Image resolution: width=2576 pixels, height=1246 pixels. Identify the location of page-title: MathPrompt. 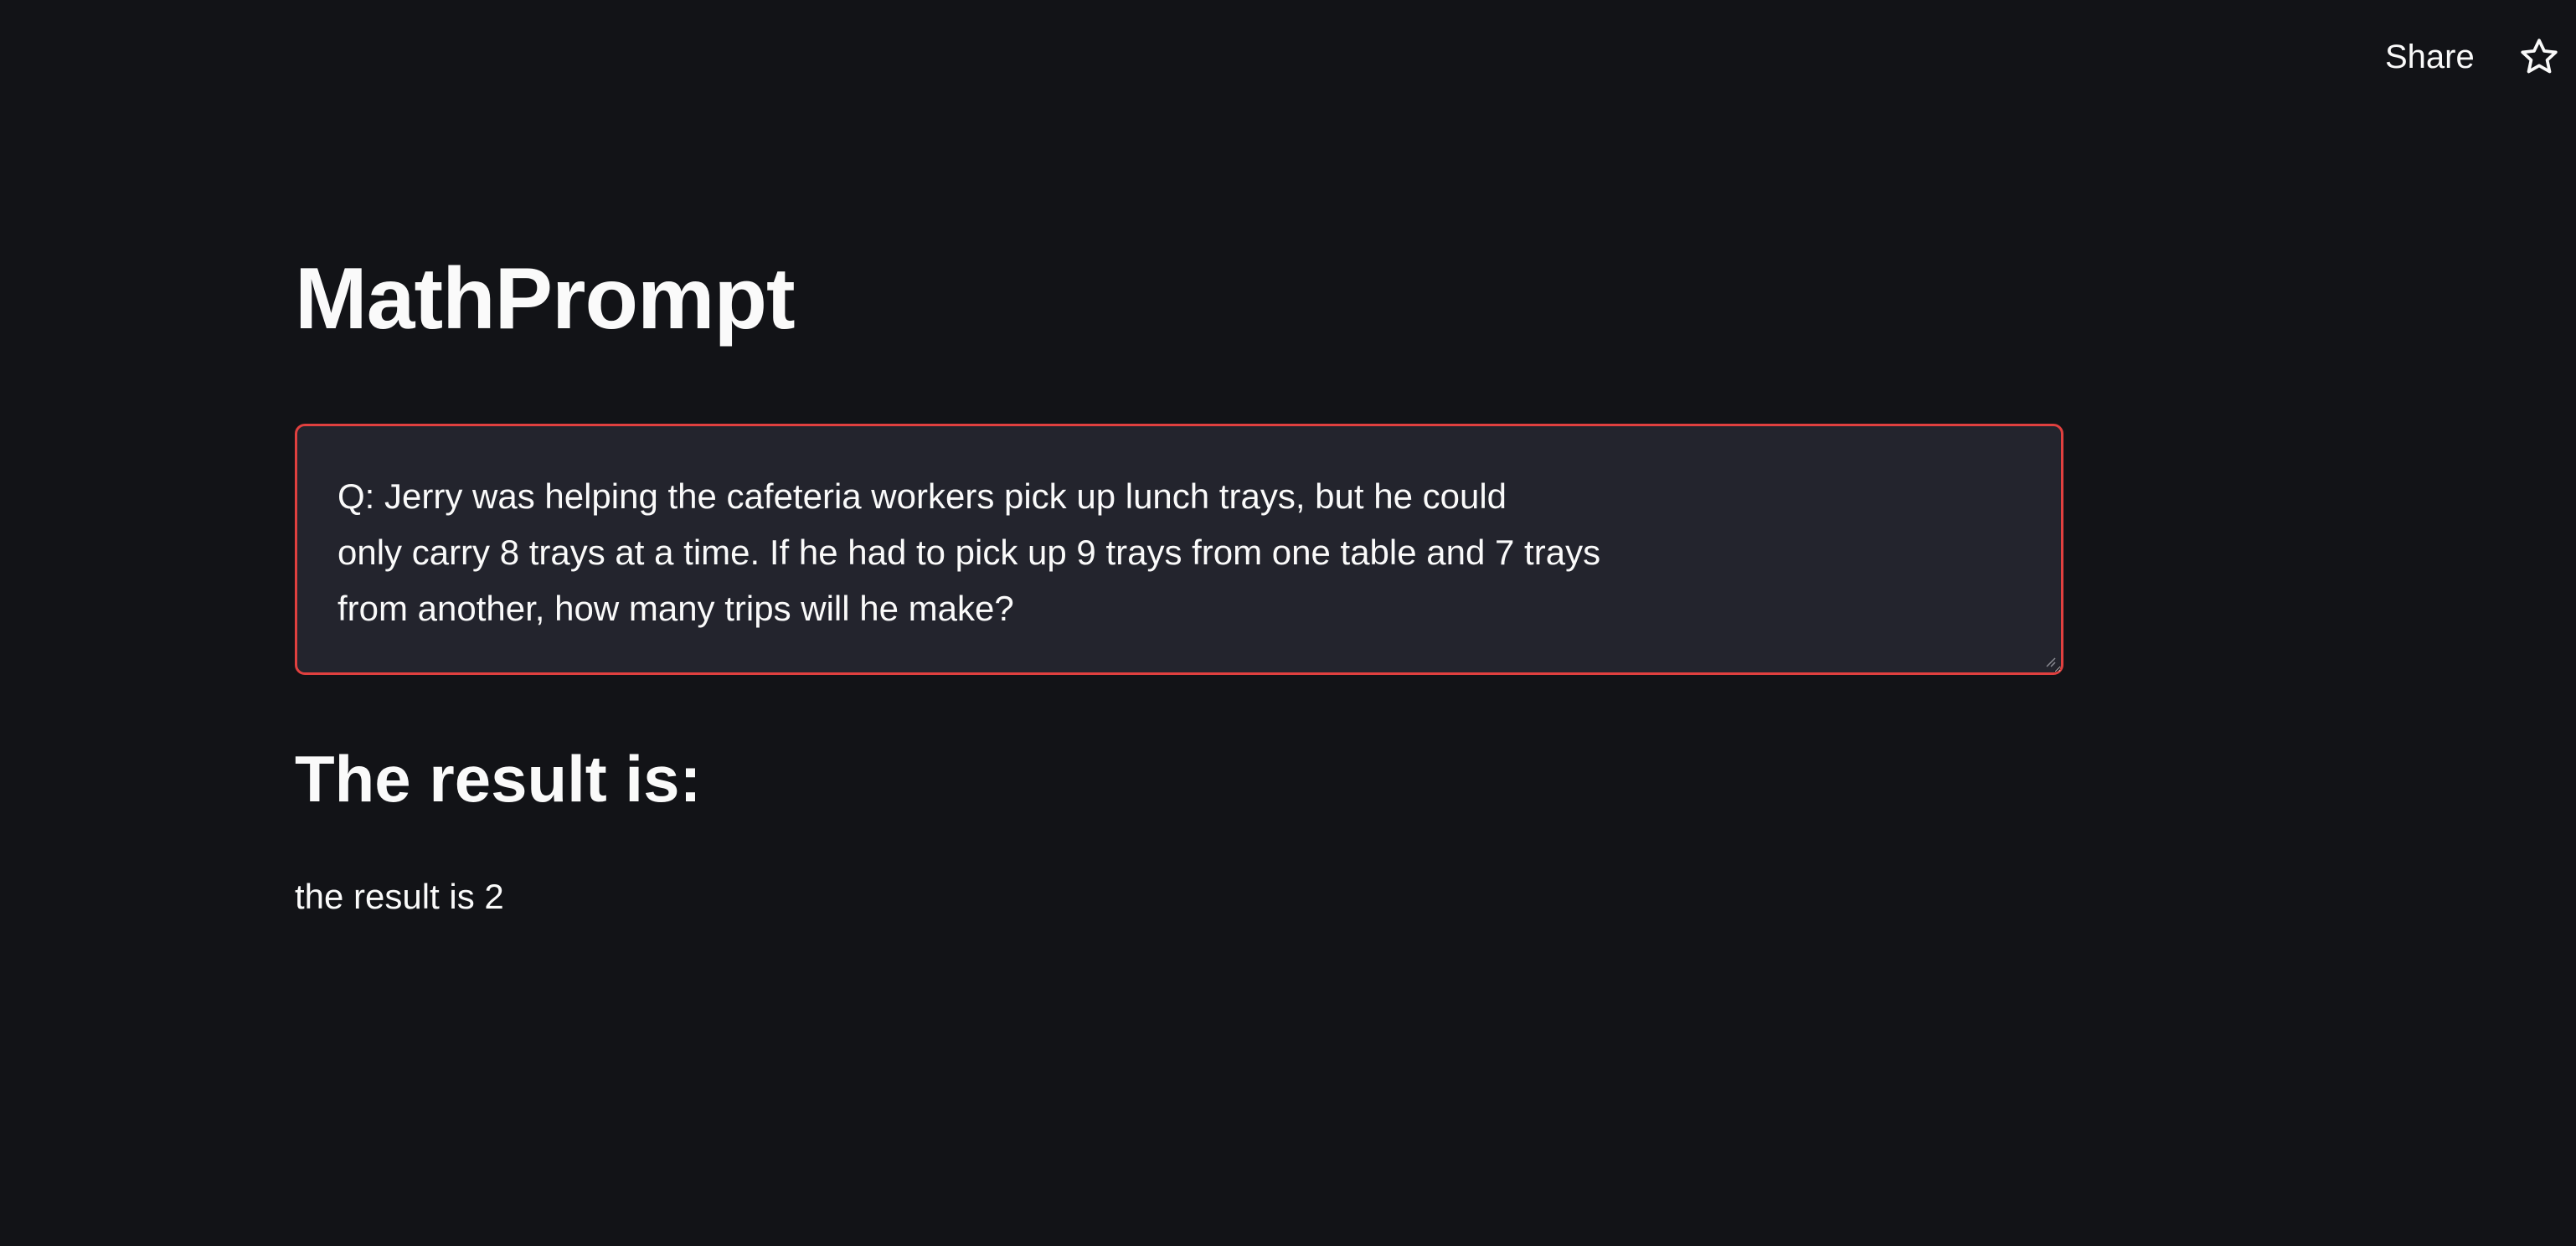
(545, 299).